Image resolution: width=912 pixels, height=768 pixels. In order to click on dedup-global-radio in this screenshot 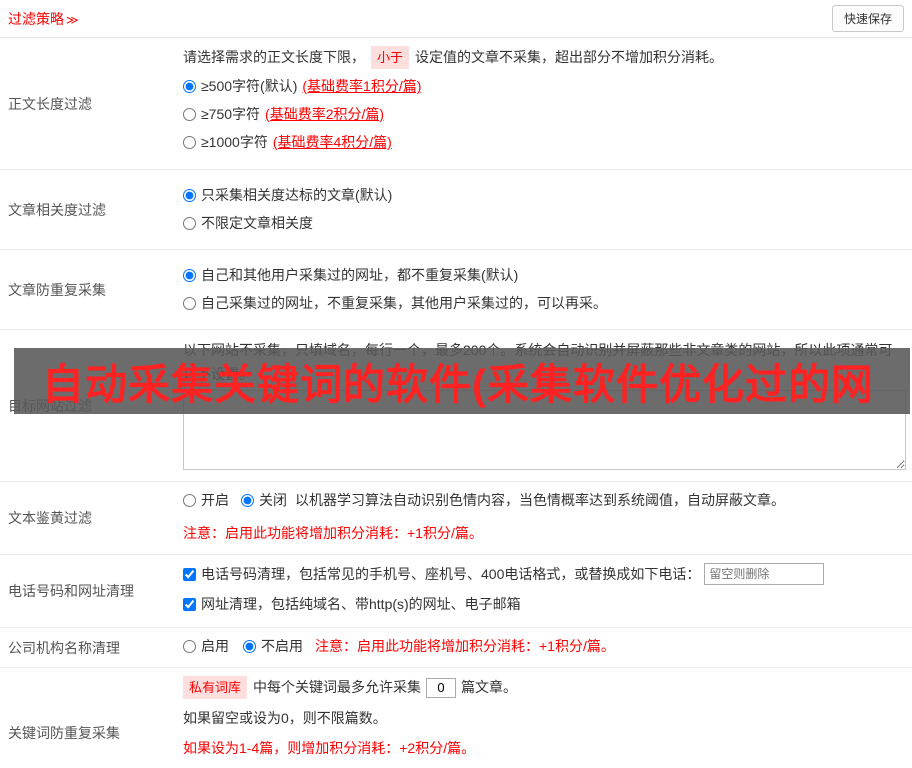, I will do `click(189, 275)`.